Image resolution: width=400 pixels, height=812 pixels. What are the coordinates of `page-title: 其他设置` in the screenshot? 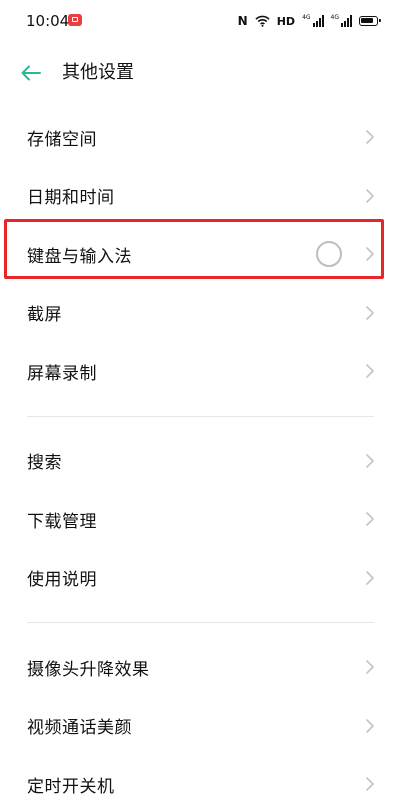 It's located at (98, 72).